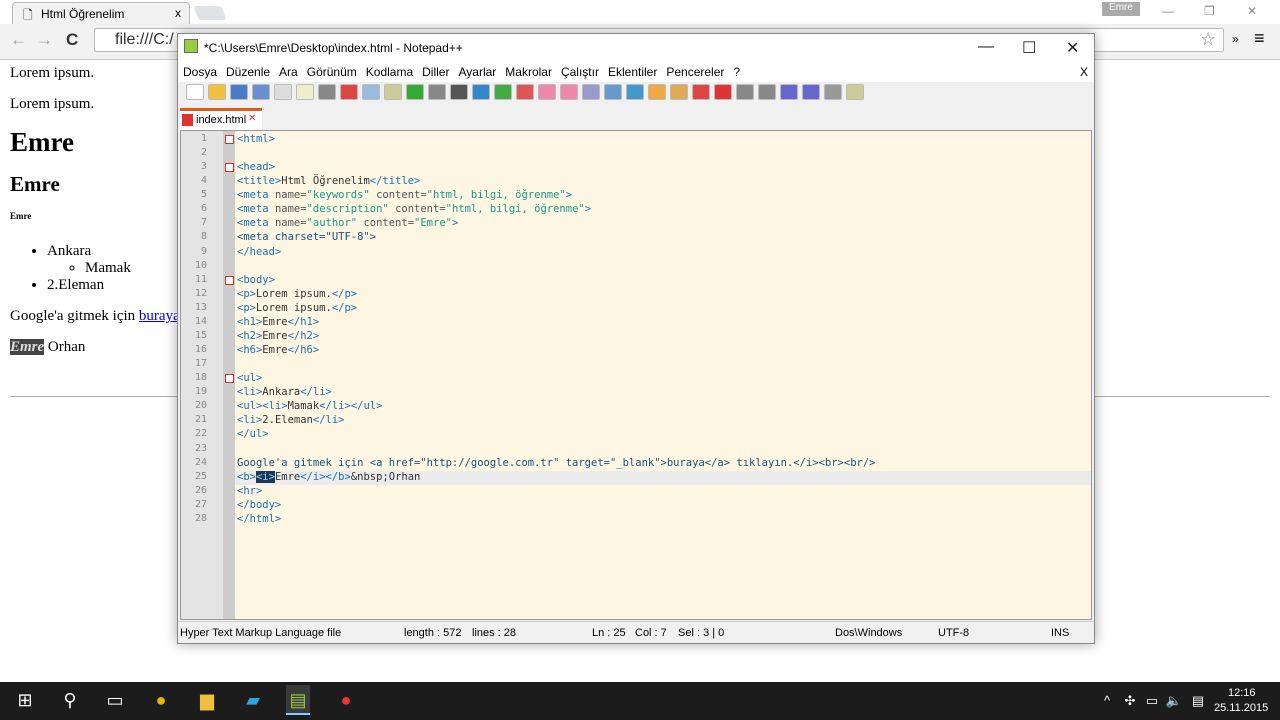 Image resolution: width=1280 pixels, height=720 pixels. I want to click on menu-altr: Çalıştır, so click(579, 70).